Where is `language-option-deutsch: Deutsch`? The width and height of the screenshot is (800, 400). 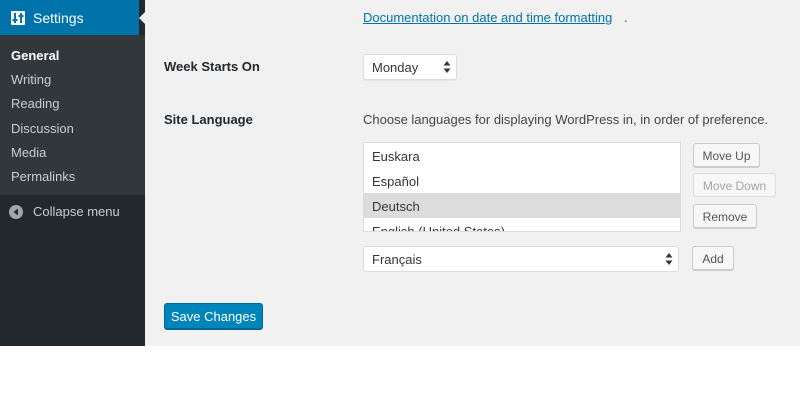
language-option-deutsch: Deutsch is located at coordinates (522, 205).